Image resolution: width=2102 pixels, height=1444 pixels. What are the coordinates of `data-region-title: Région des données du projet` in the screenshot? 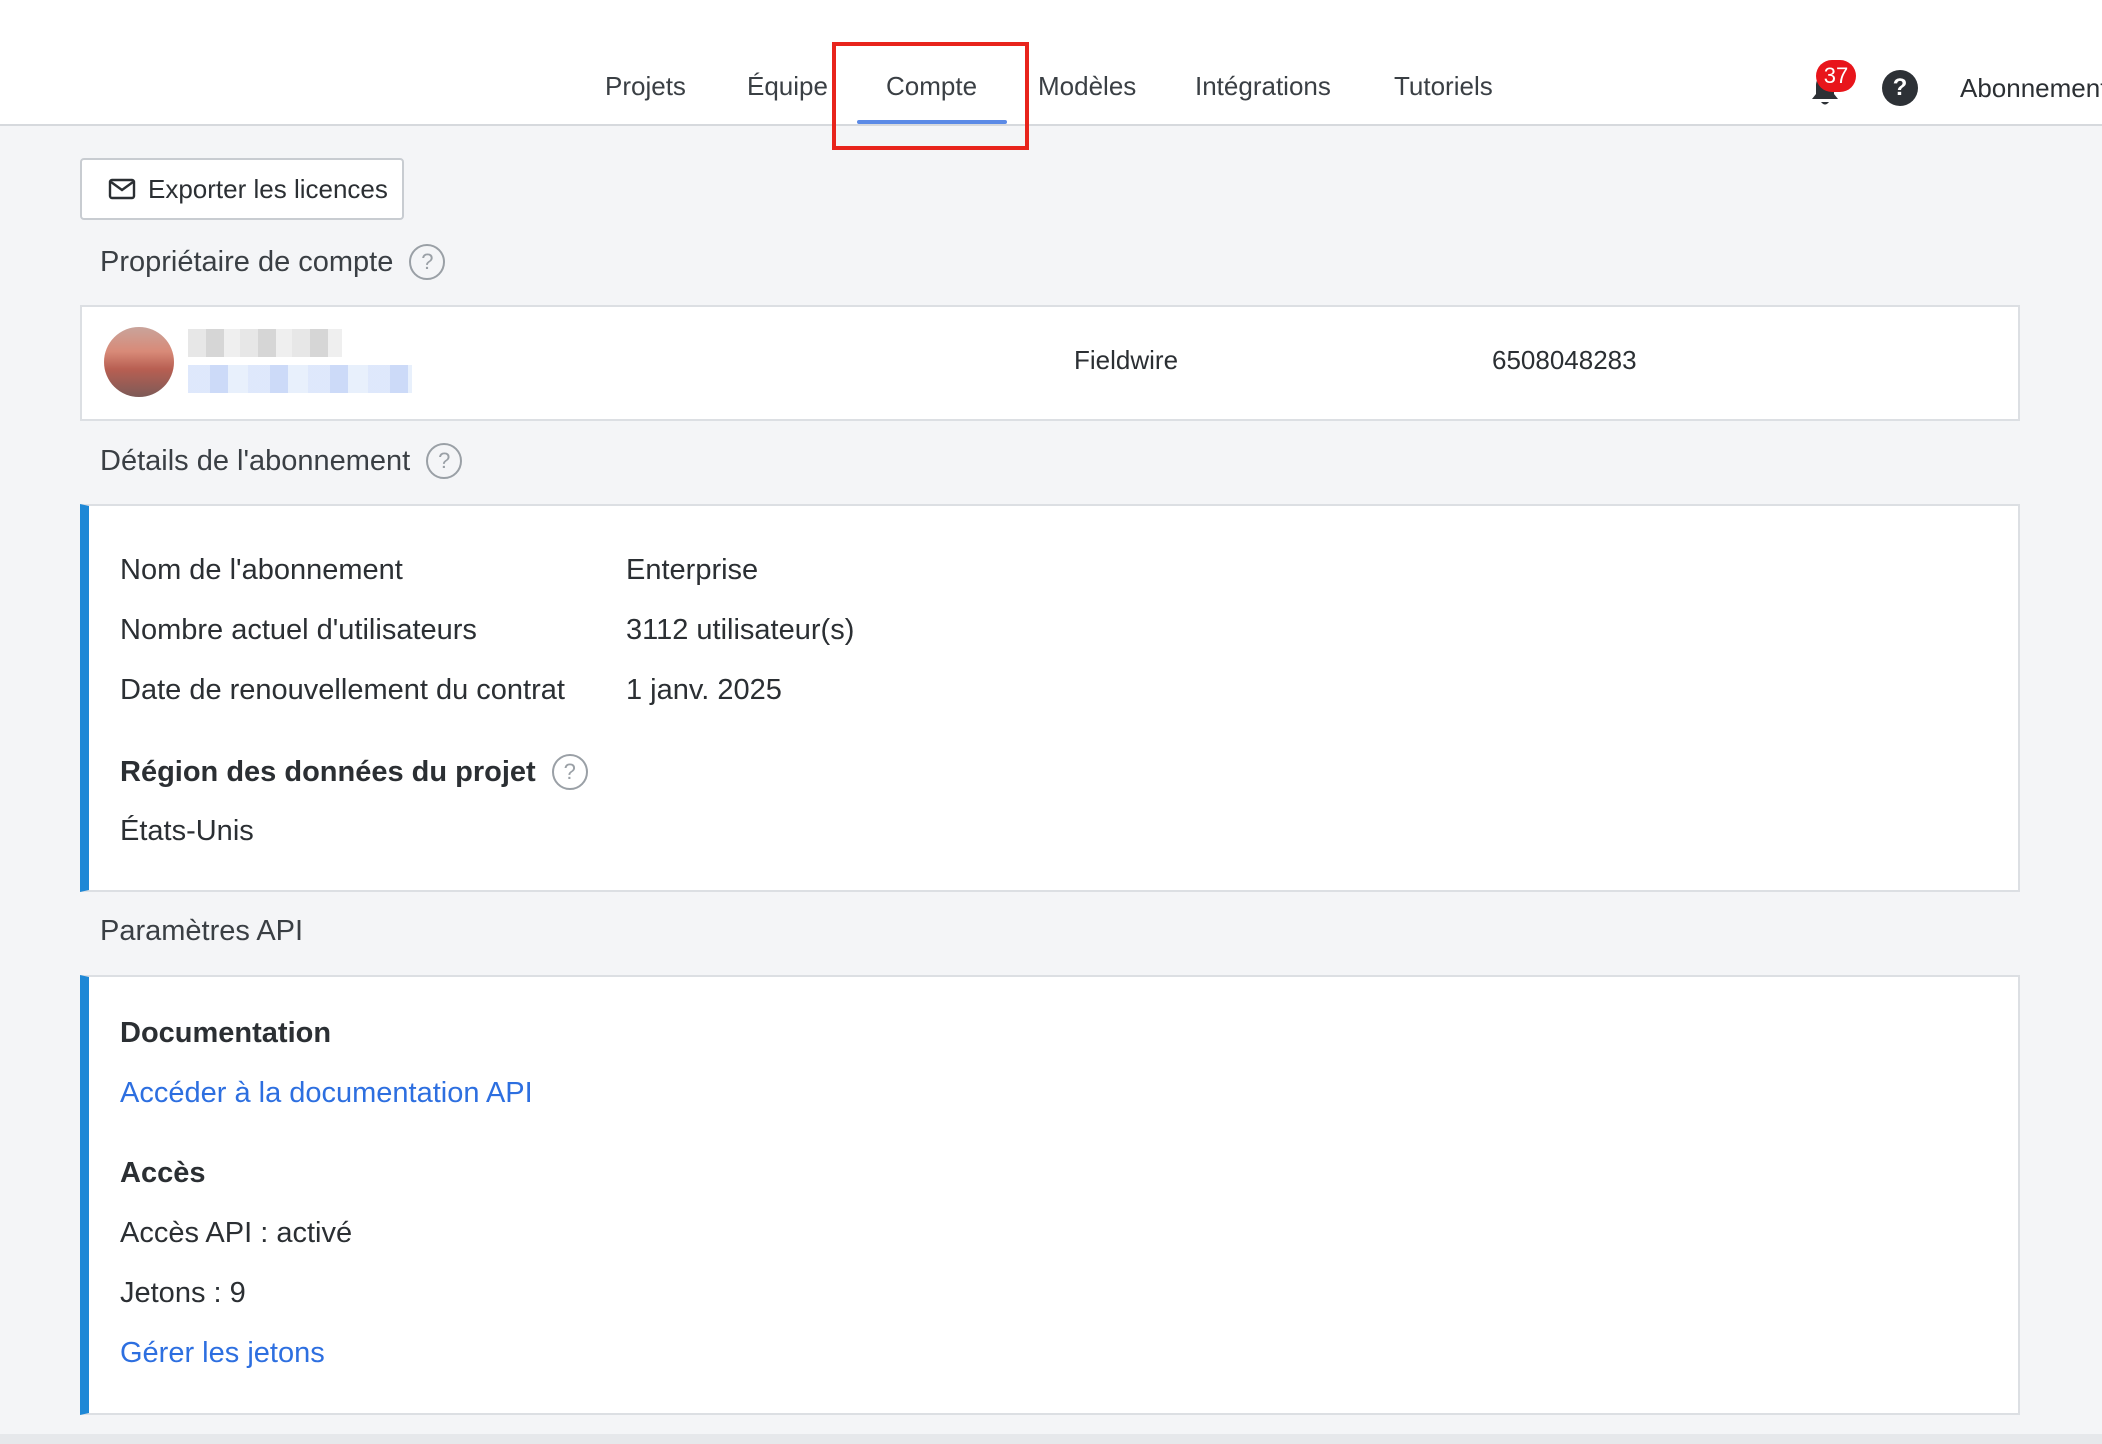 It's located at (328, 771).